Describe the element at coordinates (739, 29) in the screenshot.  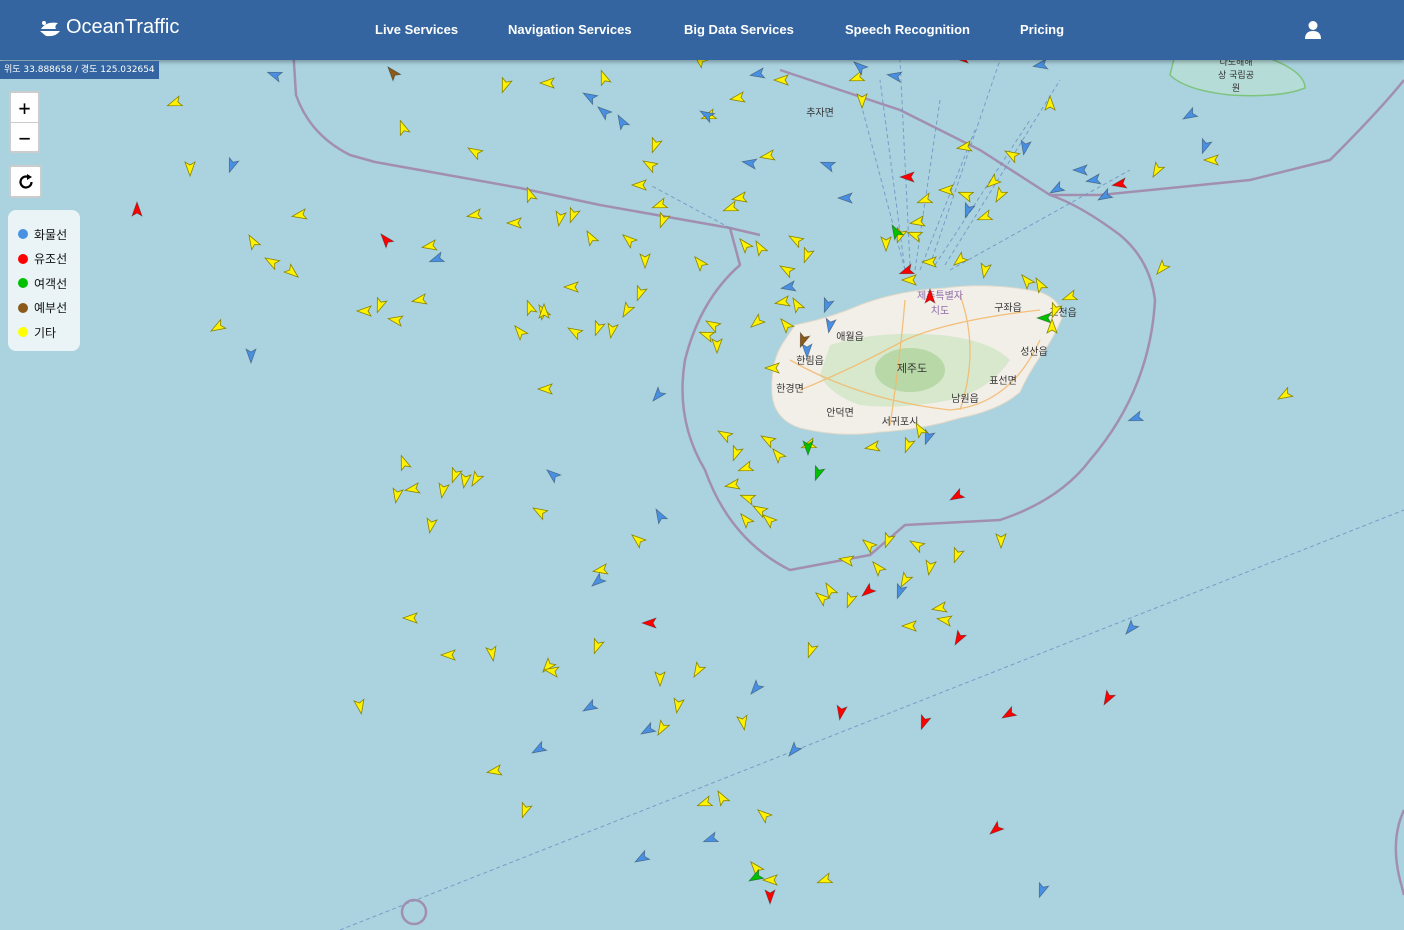
I see `nav-big-data-services: Big Data Services` at that location.